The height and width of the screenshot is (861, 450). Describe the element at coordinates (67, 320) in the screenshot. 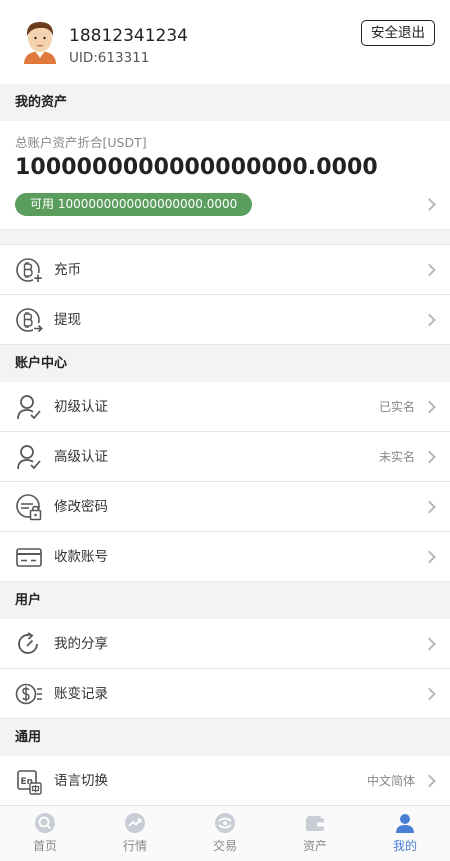

I see `withdraw-label: 提现` at that location.